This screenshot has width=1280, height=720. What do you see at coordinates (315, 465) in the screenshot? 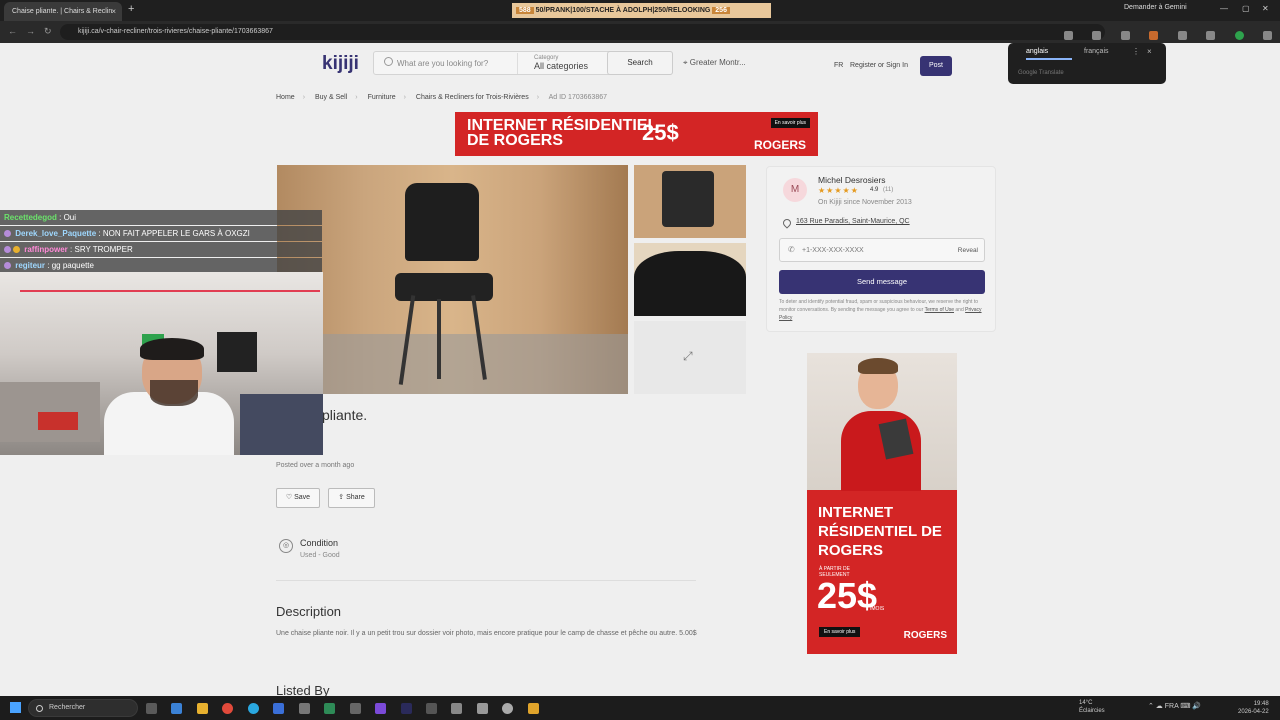
I see `posted-date: Posted over a month ago` at bounding box center [315, 465].